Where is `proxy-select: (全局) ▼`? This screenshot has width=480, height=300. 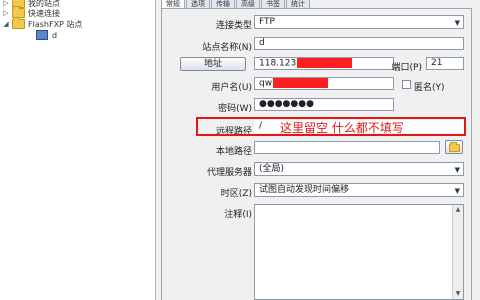 proxy-select: (全局) ▼ is located at coordinates (359, 169).